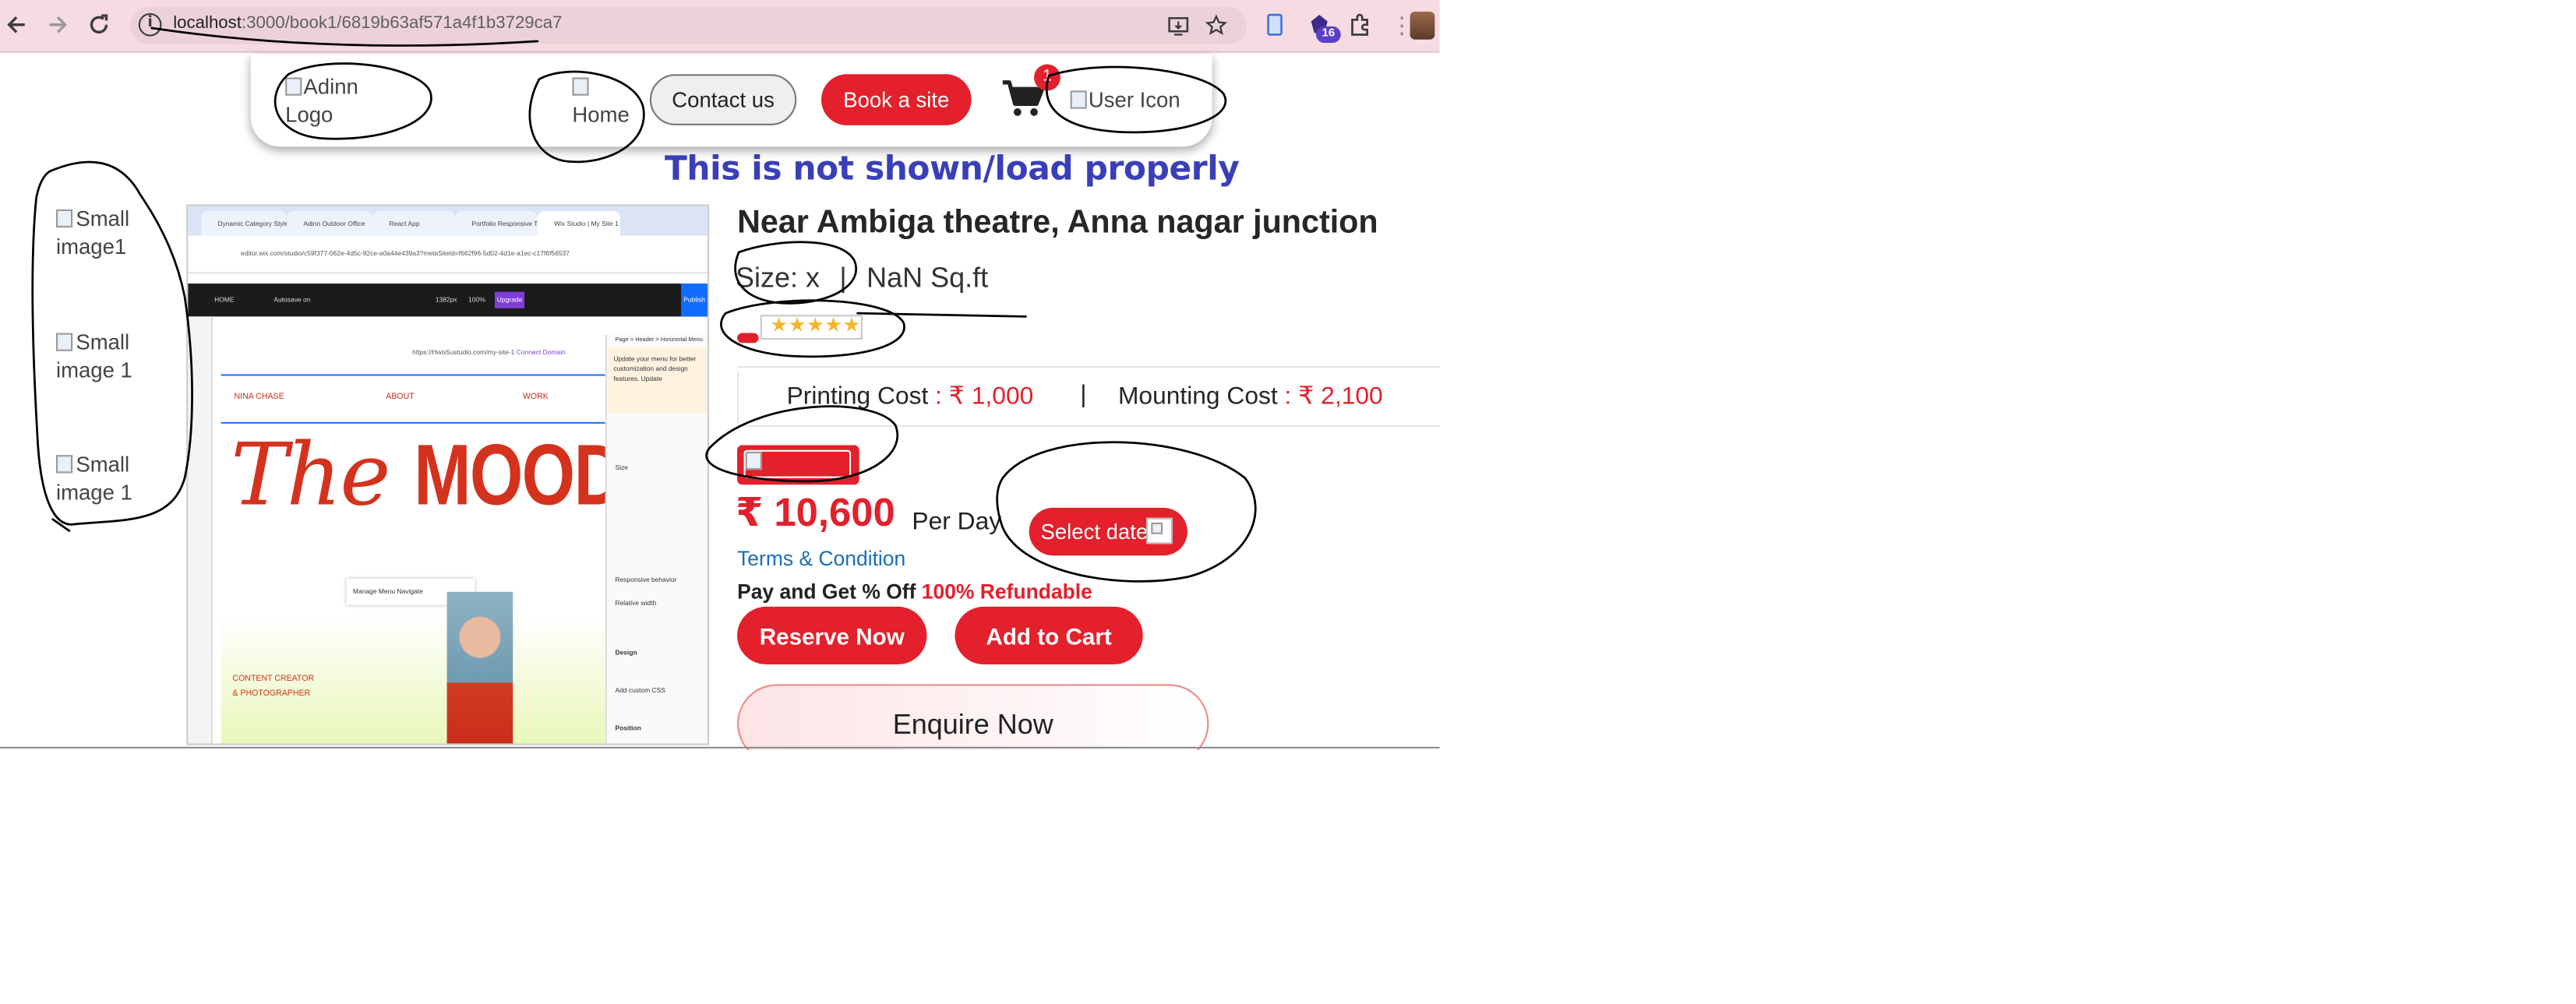  Describe the element at coordinates (1047, 77) in the screenshot. I see `cart-count-badge: 1` at that location.